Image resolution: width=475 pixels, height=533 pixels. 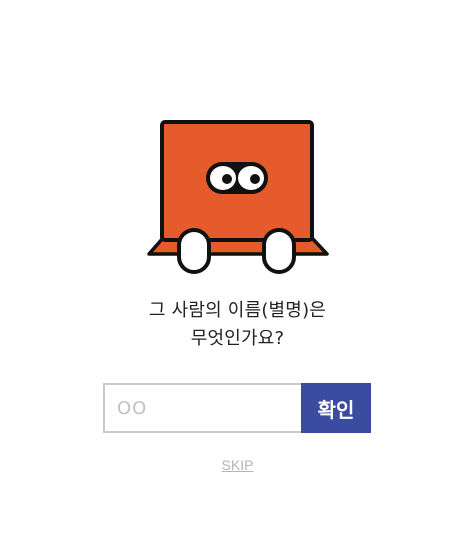 I want to click on skip-link: SKIP, so click(x=237, y=465).